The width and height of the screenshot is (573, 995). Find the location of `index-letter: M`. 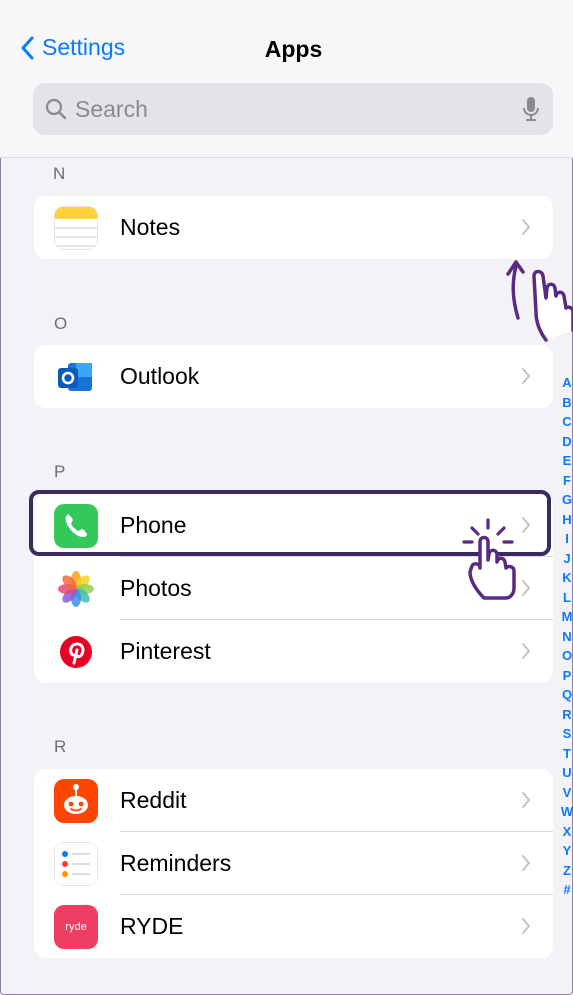

index-letter: M is located at coordinates (566, 617).